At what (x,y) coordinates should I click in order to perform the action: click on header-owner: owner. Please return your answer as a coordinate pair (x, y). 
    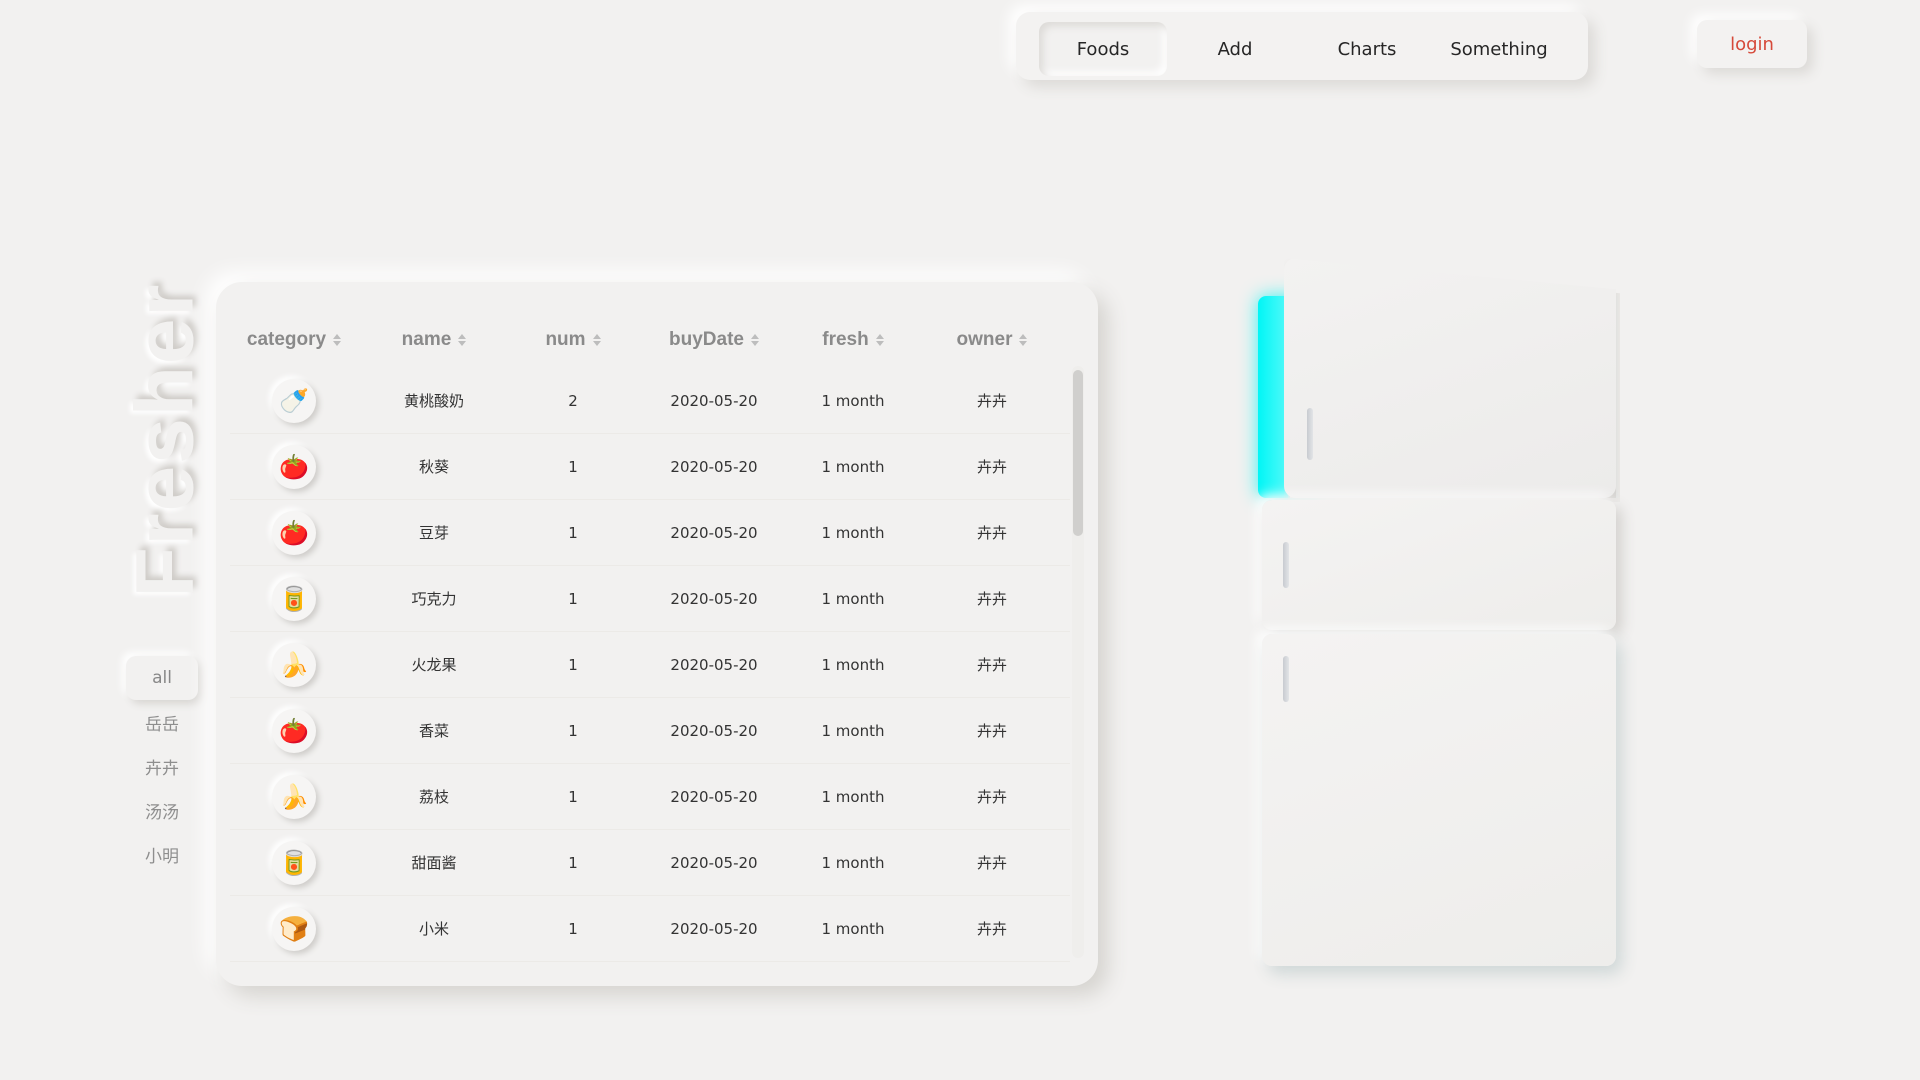
    Looking at the image, I should click on (992, 340).